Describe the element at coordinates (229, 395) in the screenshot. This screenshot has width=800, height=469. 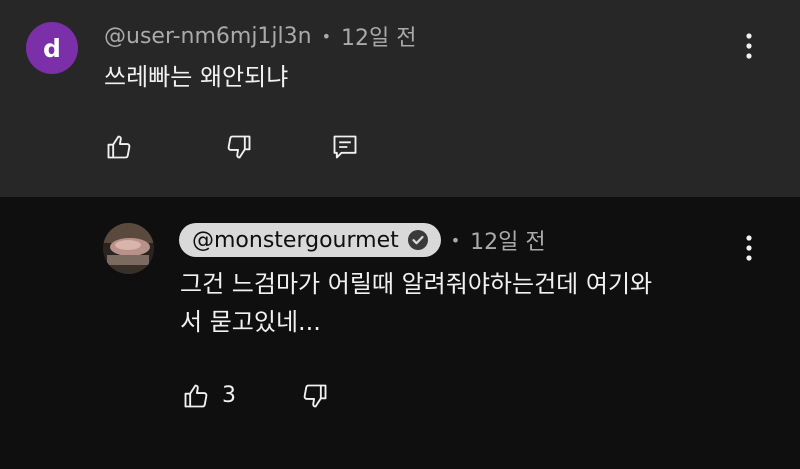
I see `like-count: 3` at that location.